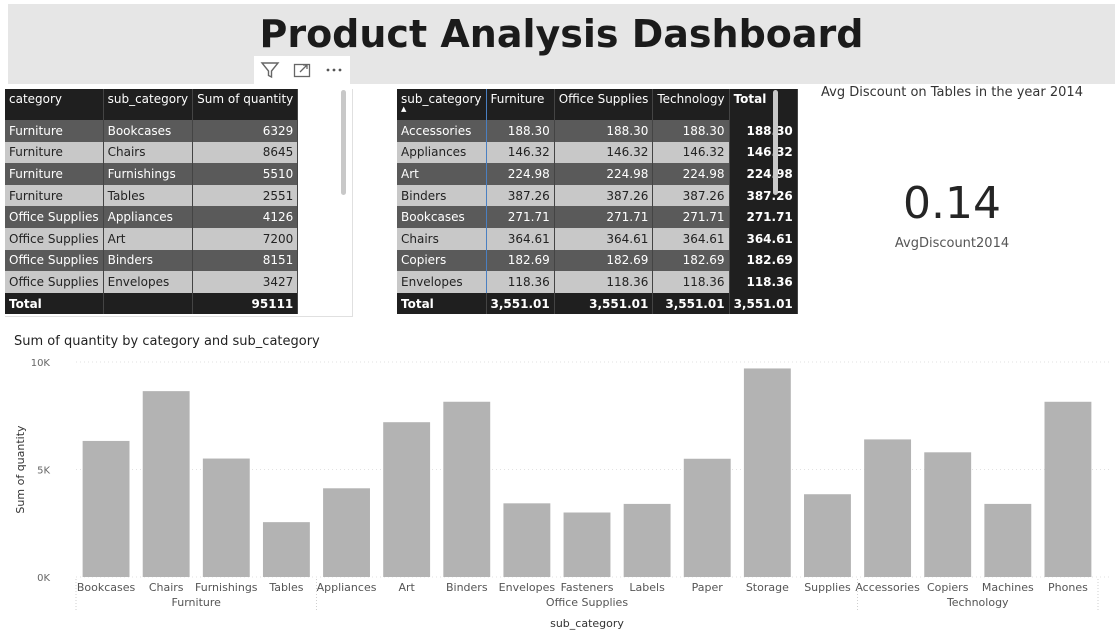 The width and height of the screenshot is (1117, 633). Describe the element at coordinates (148, 174) in the screenshot. I see `table-cell: Furnishings` at that location.